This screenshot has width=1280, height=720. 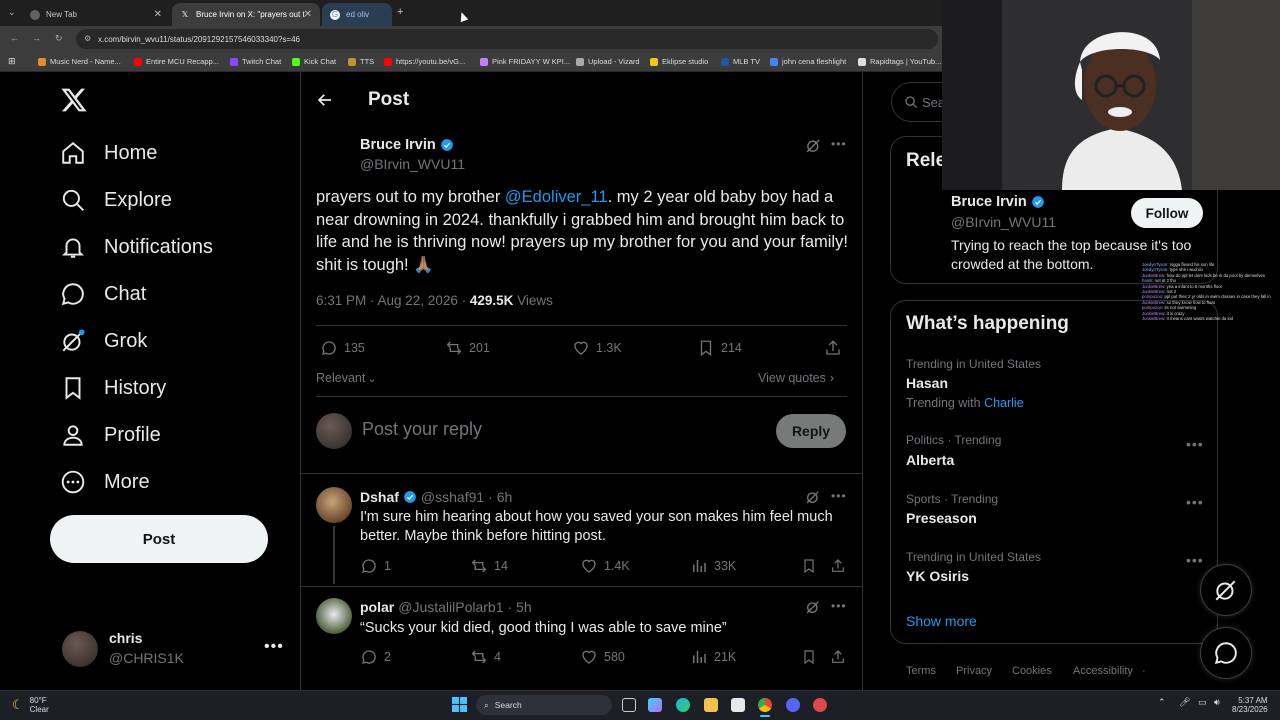 I want to click on copilot-icon, so click(x=655, y=705).